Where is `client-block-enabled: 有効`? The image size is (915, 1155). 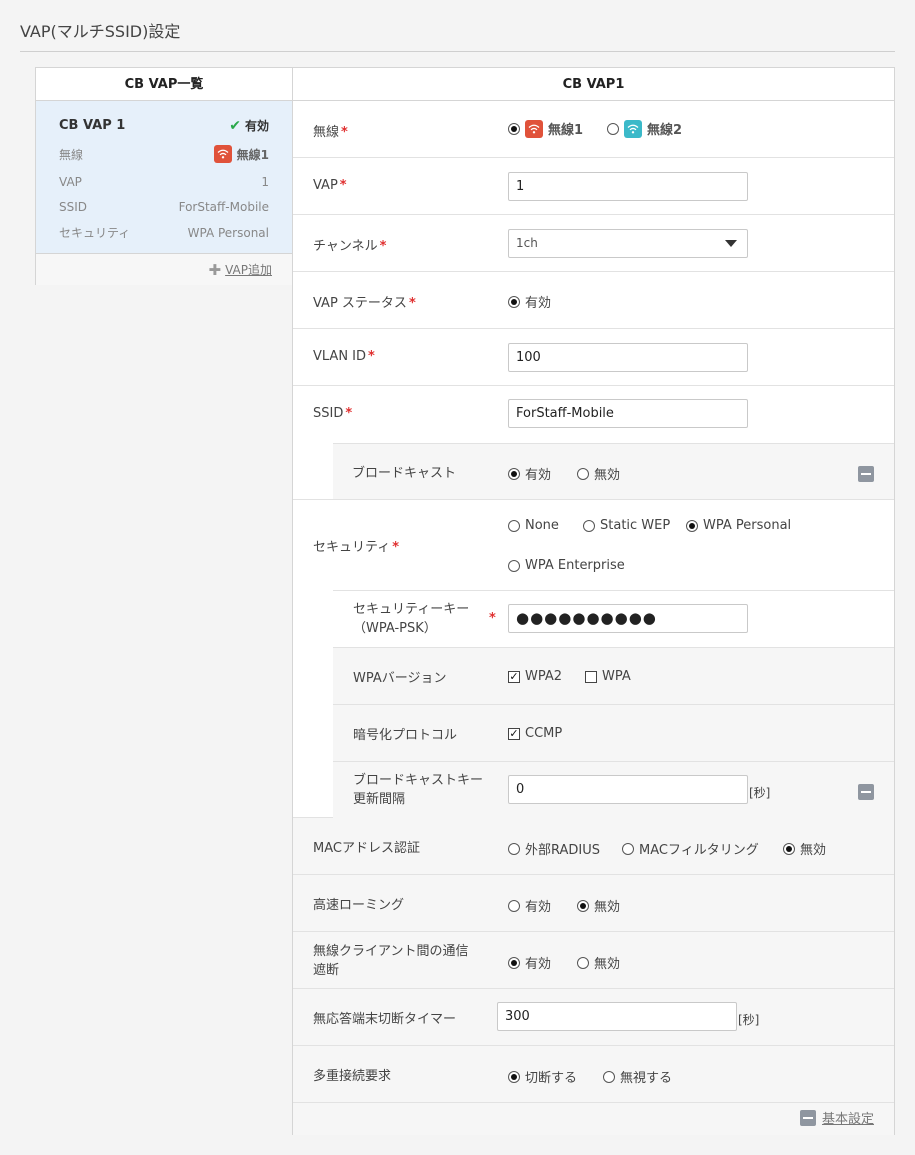
client-block-enabled: 有効 is located at coordinates (529, 962).